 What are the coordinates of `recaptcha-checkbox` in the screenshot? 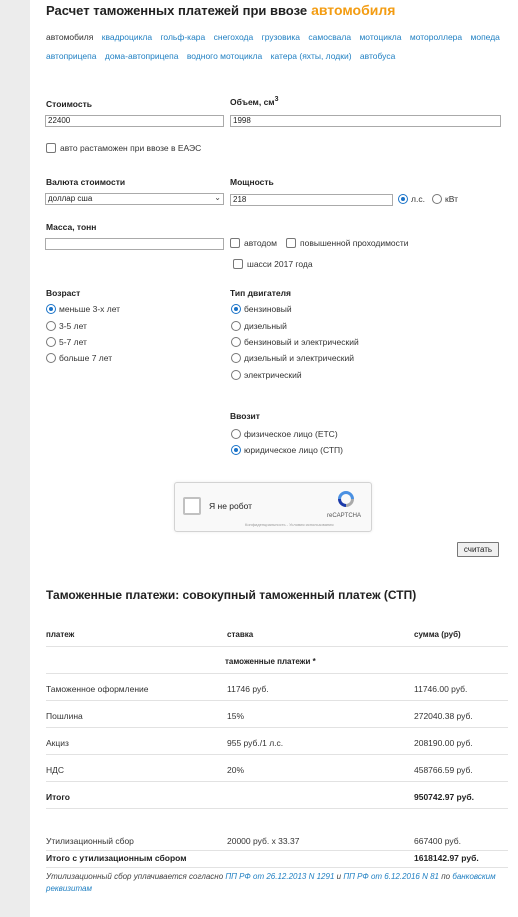 It's located at (192, 506).